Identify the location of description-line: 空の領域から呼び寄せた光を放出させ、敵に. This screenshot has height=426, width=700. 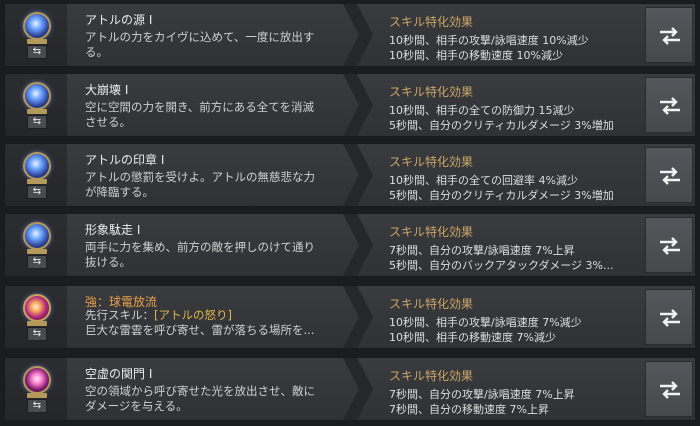
(200, 391).